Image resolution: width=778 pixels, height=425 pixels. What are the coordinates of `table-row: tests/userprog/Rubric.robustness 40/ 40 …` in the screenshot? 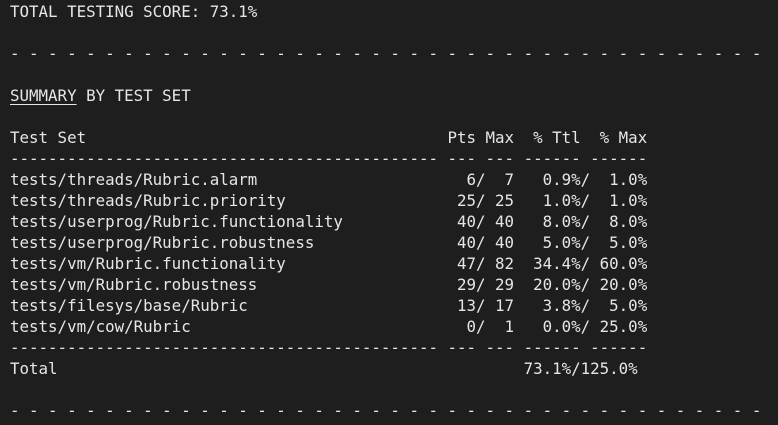 It's located at (329, 242).